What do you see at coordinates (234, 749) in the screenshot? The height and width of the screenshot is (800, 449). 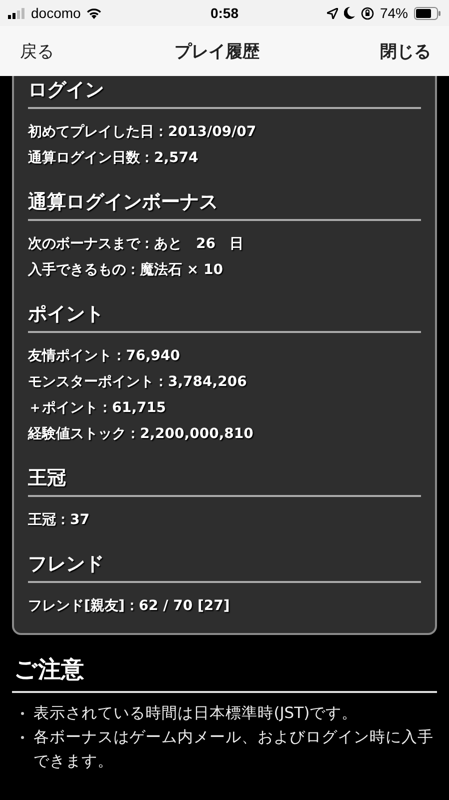 I see `note-text: 各ボーナスはゲーム内メール、およびログイン時に入手できます。` at bounding box center [234, 749].